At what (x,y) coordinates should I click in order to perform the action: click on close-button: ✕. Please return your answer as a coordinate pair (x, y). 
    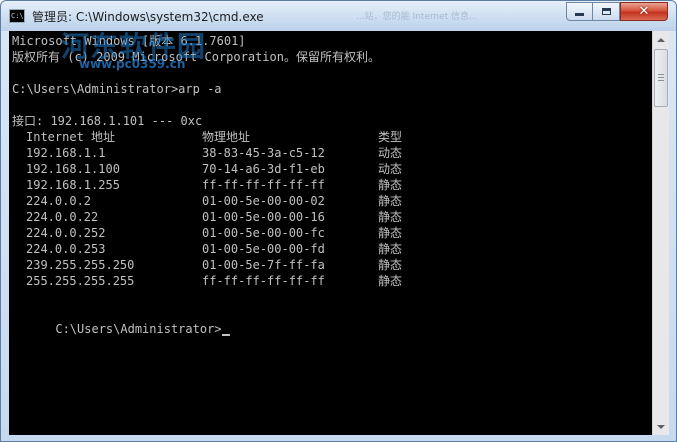
    Looking at the image, I should click on (644, 11).